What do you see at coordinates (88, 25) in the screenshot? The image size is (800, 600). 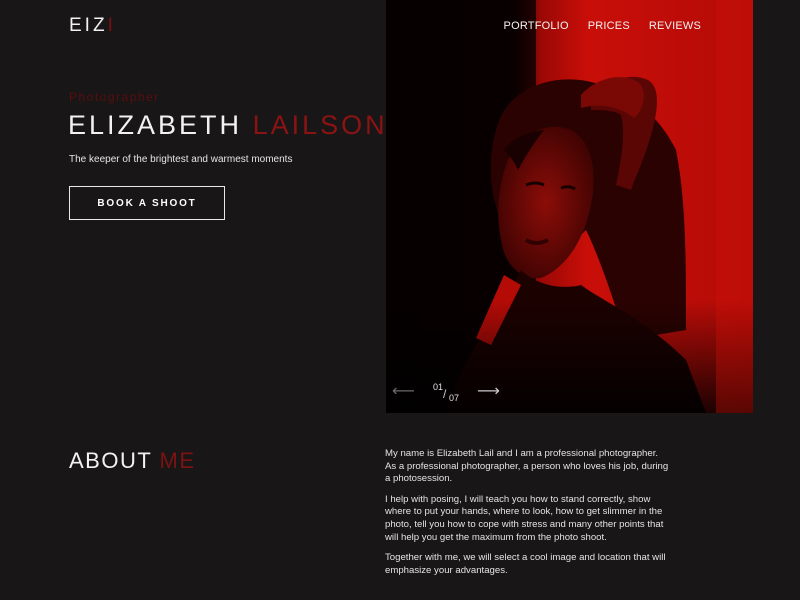 I see `logo-text: EIZ` at bounding box center [88, 25].